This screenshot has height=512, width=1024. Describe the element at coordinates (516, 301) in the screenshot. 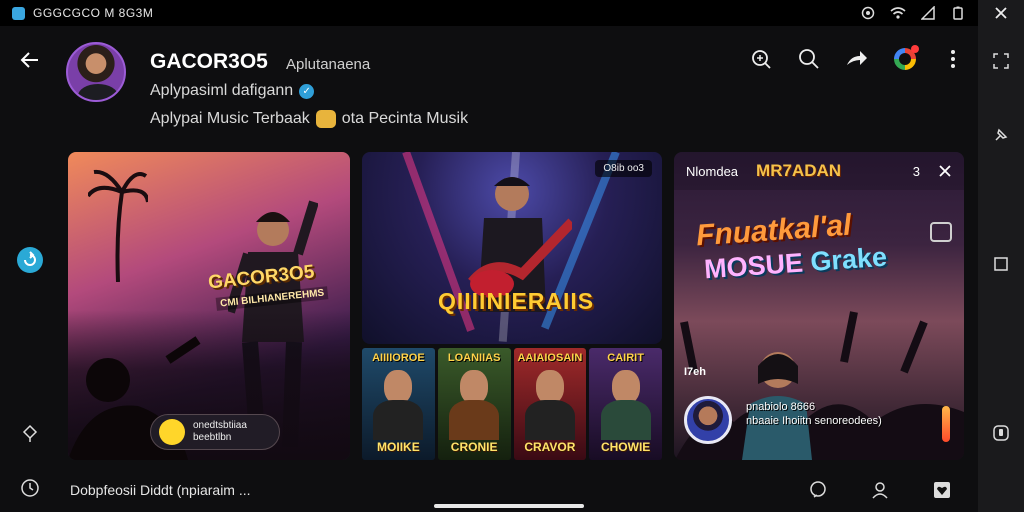

I see `card2-title: QIIIINIERAIIS` at that location.